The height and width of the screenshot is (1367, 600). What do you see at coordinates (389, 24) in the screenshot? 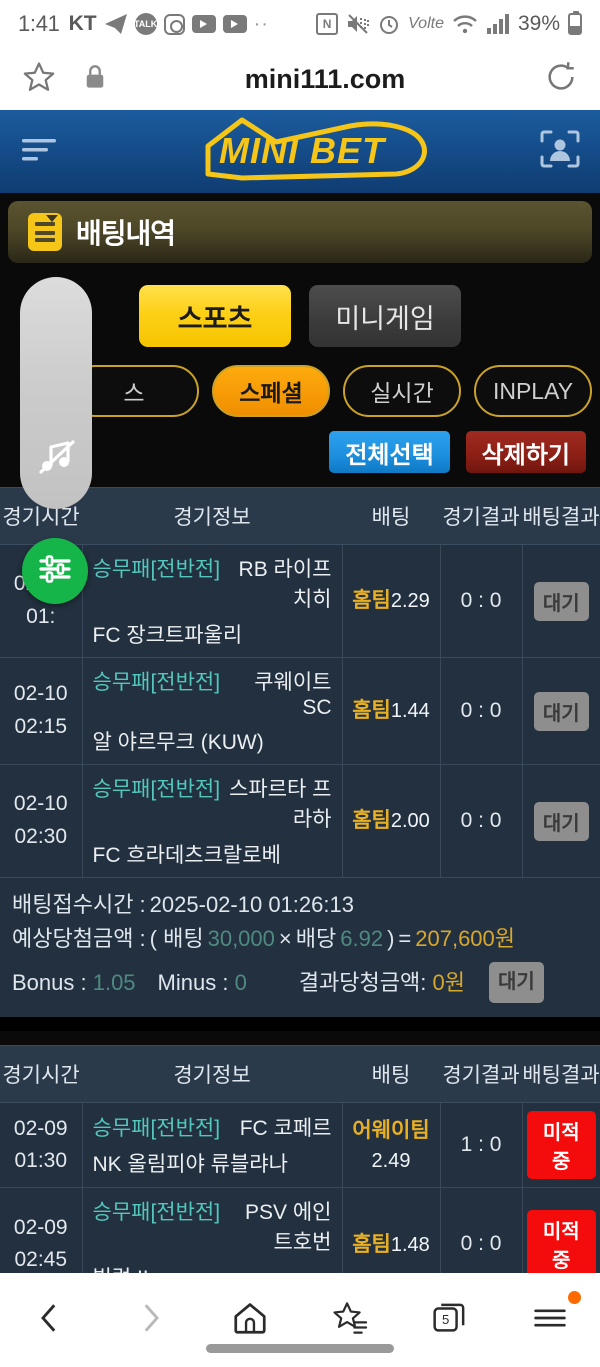
I see `alarm-icon` at bounding box center [389, 24].